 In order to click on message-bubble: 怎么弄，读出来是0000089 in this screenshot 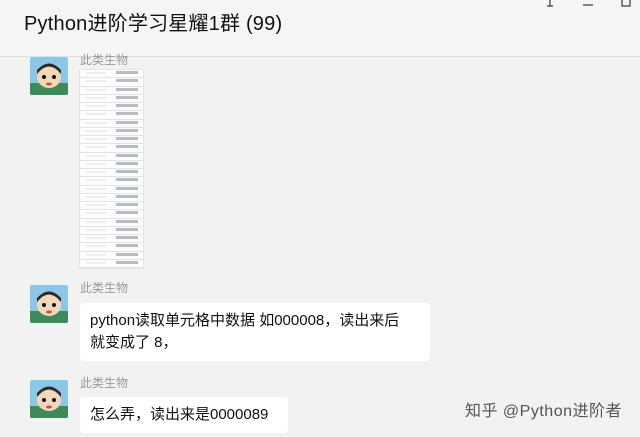, I will do `click(184, 415)`.